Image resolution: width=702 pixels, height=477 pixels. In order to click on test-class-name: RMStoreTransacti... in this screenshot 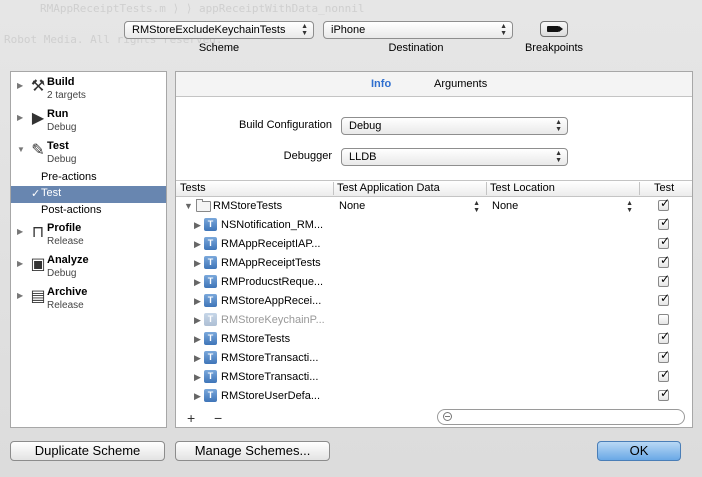, I will do `click(270, 358)`.